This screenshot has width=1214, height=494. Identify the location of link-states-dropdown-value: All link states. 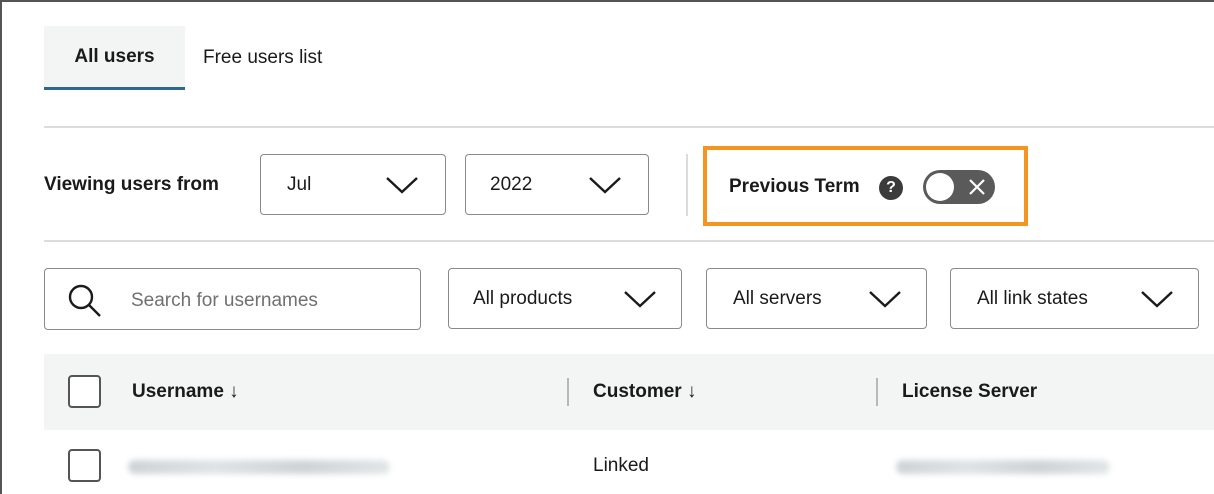
(1032, 298).